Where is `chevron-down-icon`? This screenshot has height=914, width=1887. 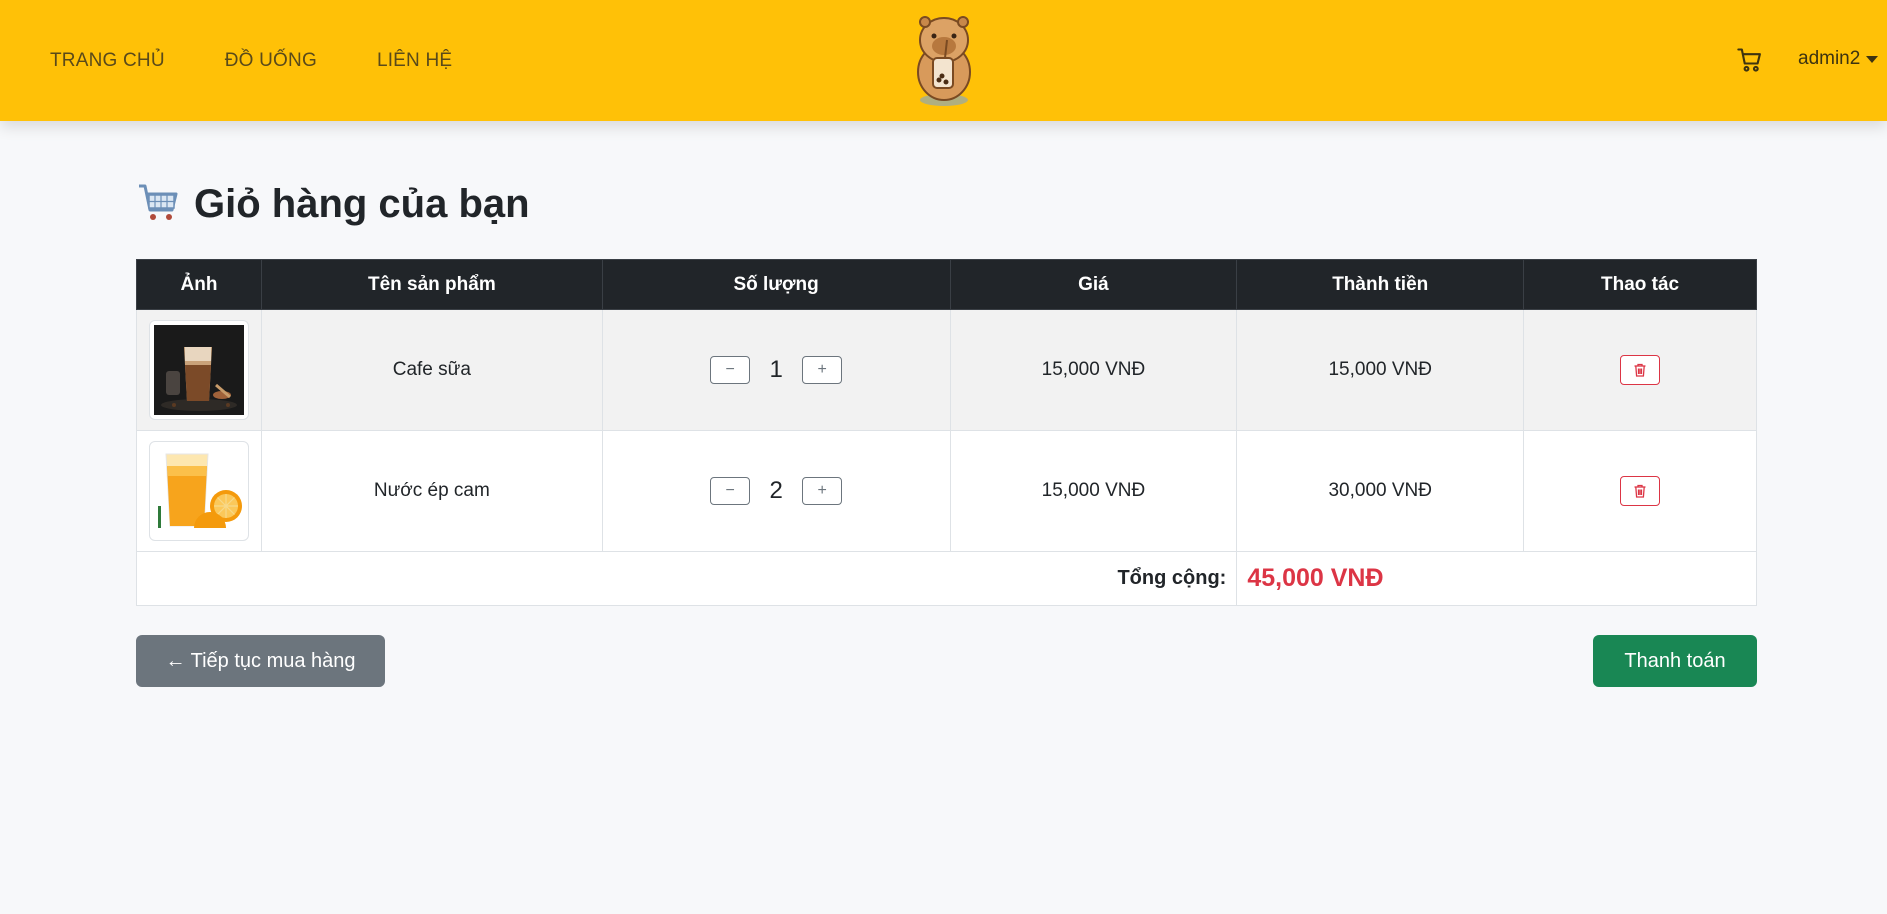
chevron-down-icon is located at coordinates (1872, 59).